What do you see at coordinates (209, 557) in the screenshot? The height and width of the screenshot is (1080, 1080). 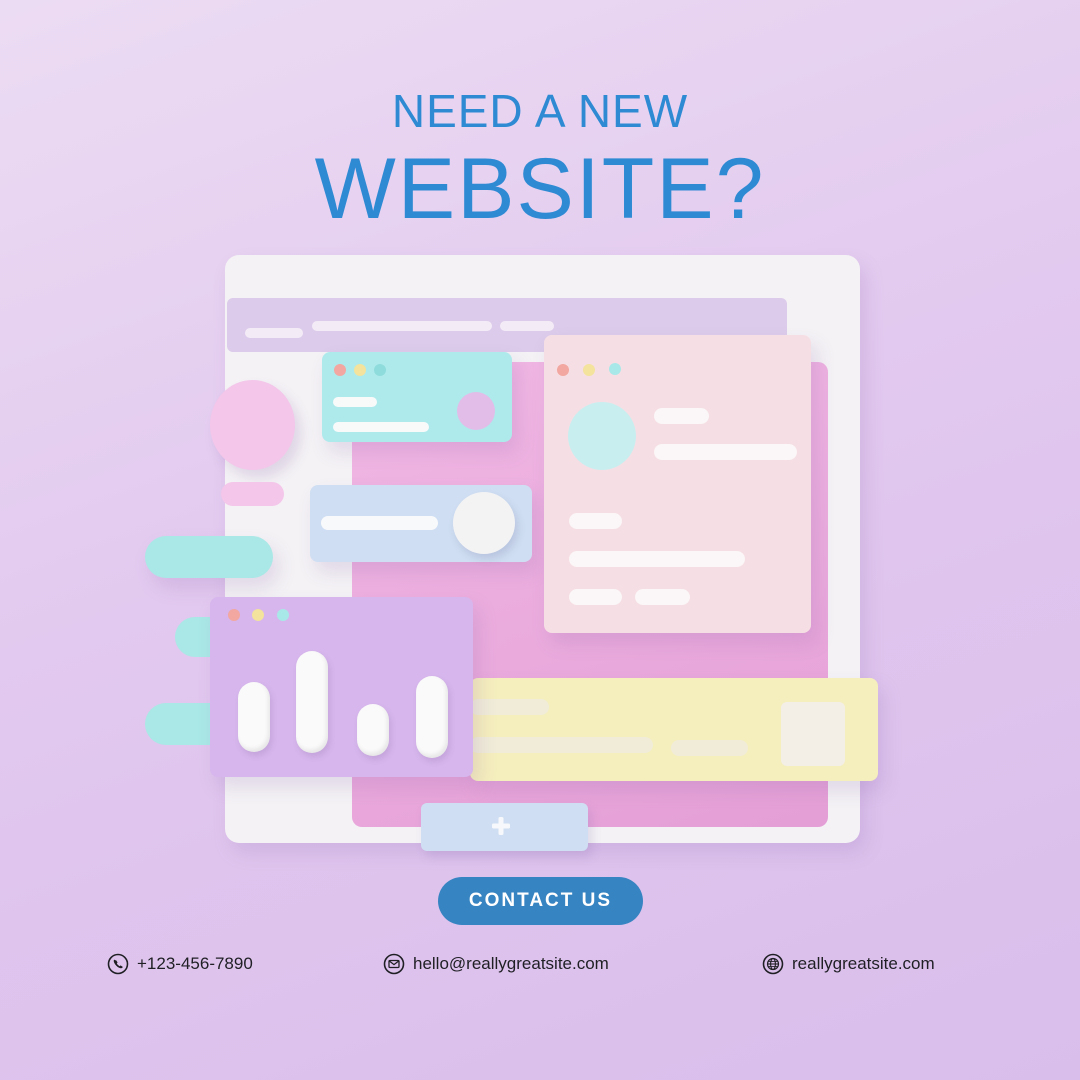 I see `cyan-pill` at bounding box center [209, 557].